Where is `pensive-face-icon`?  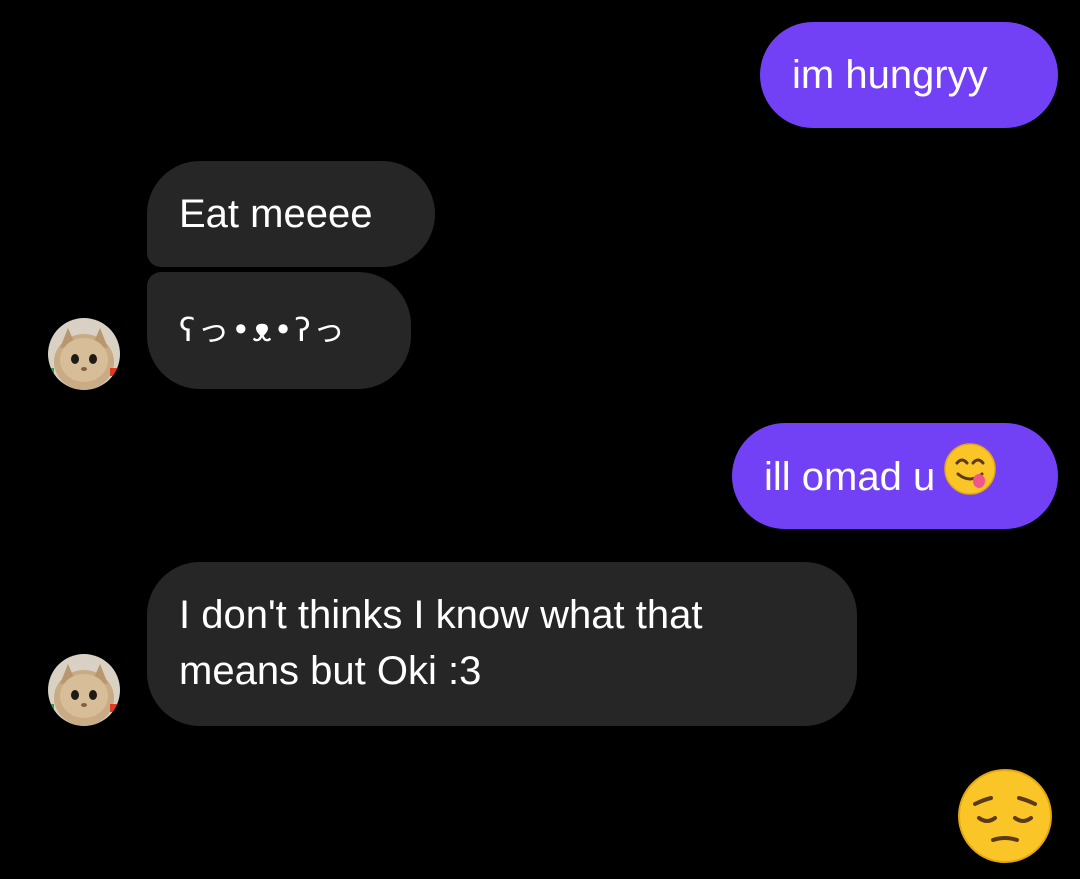 pensive-face-icon is located at coordinates (1005, 816).